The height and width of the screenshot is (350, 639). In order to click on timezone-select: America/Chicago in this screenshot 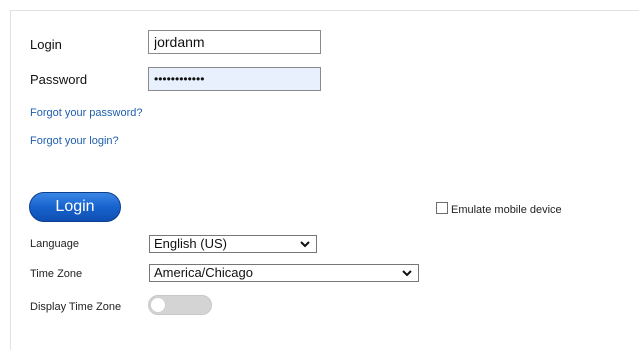, I will do `click(284, 273)`.